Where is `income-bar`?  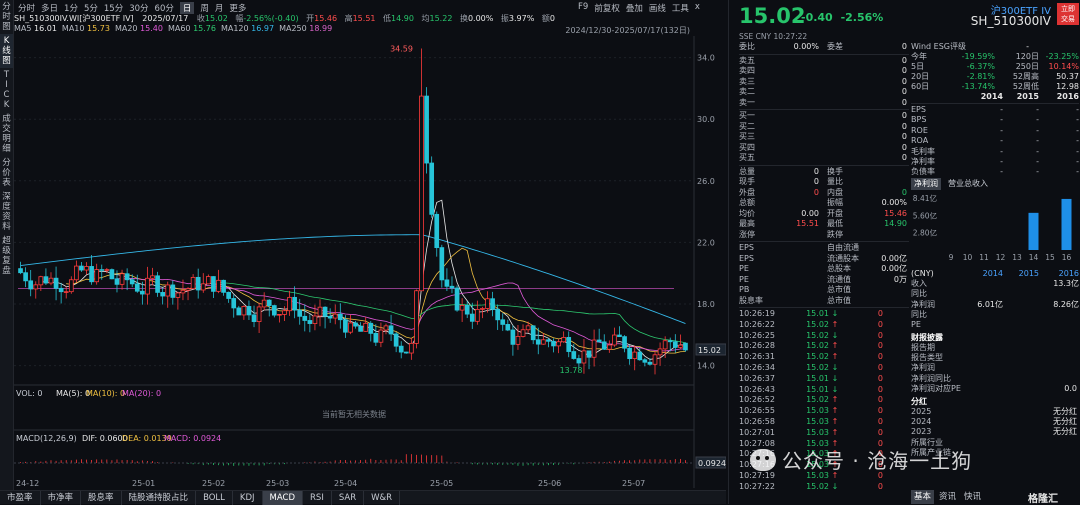
income-bar is located at coordinates (1066, 224).